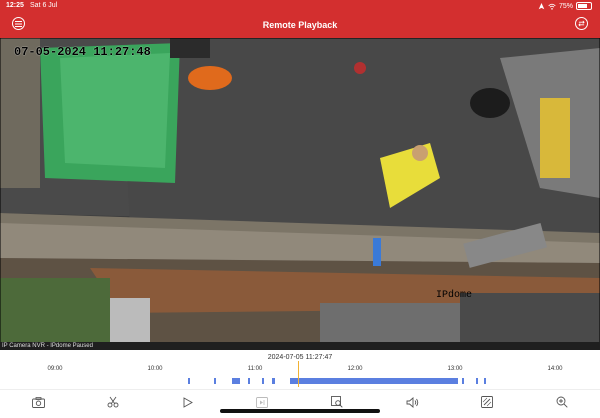 The height and width of the screenshot is (418, 600). I want to click on app-header: 12:25 Sat 6 Jul 75% Remote Playback, so click(300, 19).